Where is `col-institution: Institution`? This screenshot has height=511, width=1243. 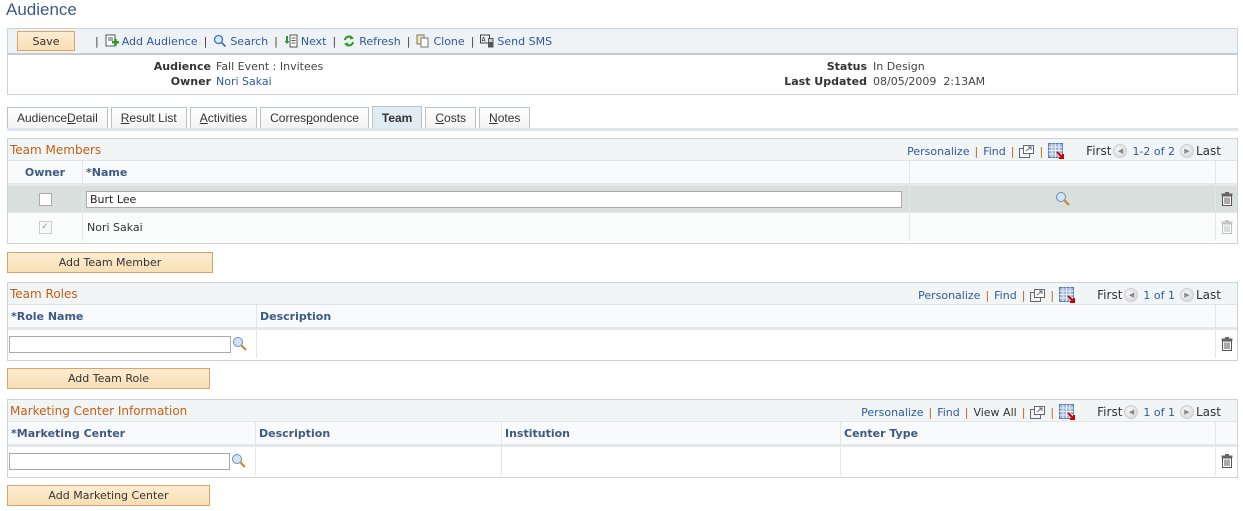 col-institution: Institution is located at coordinates (671, 433).